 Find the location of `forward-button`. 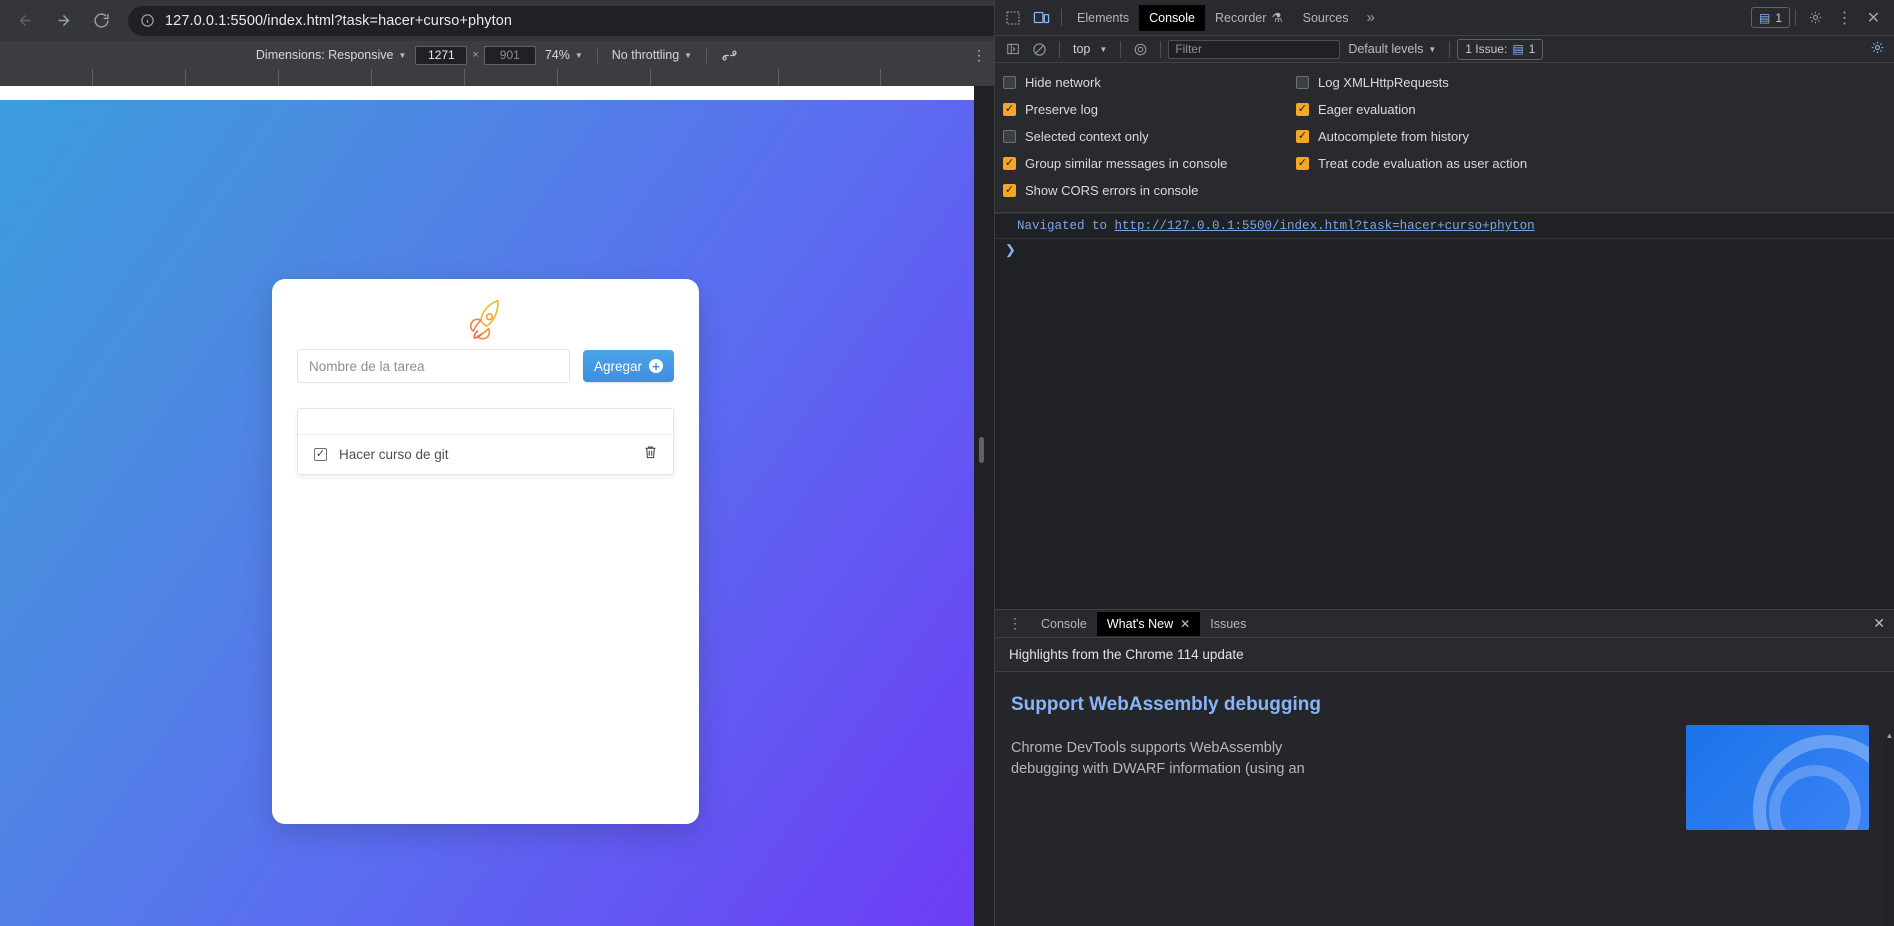

forward-button is located at coordinates (63, 21).